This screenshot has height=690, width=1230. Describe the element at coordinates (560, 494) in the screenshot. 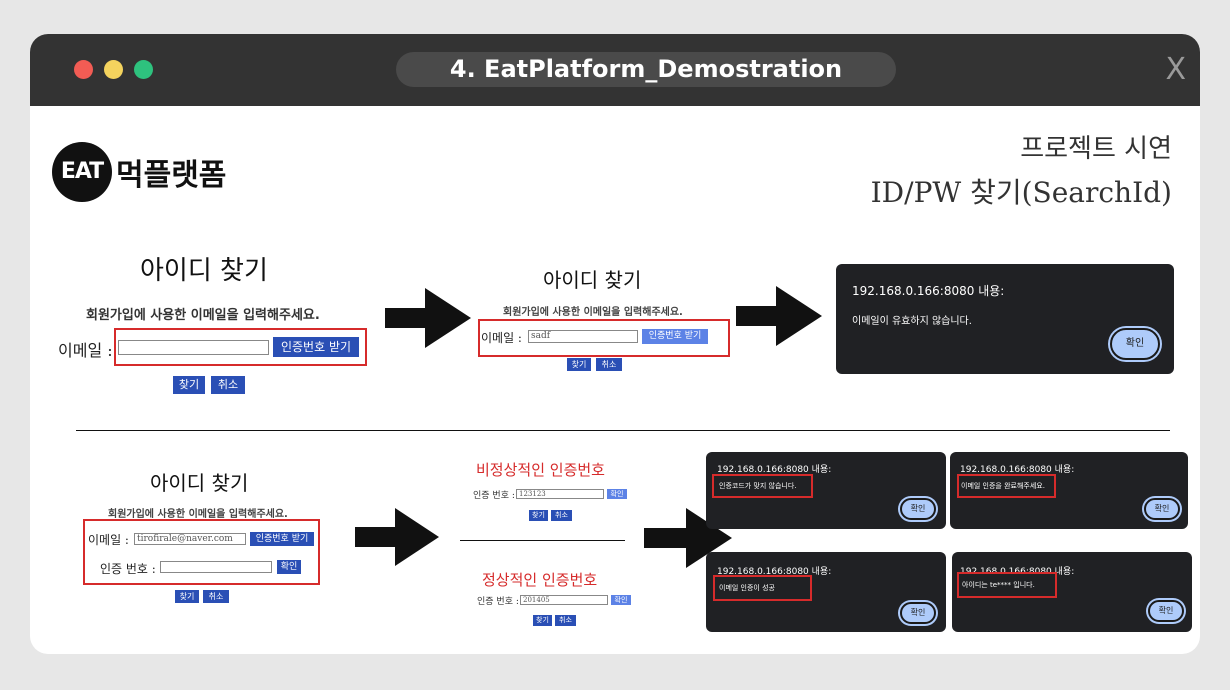

I see `code-input: 123123` at that location.